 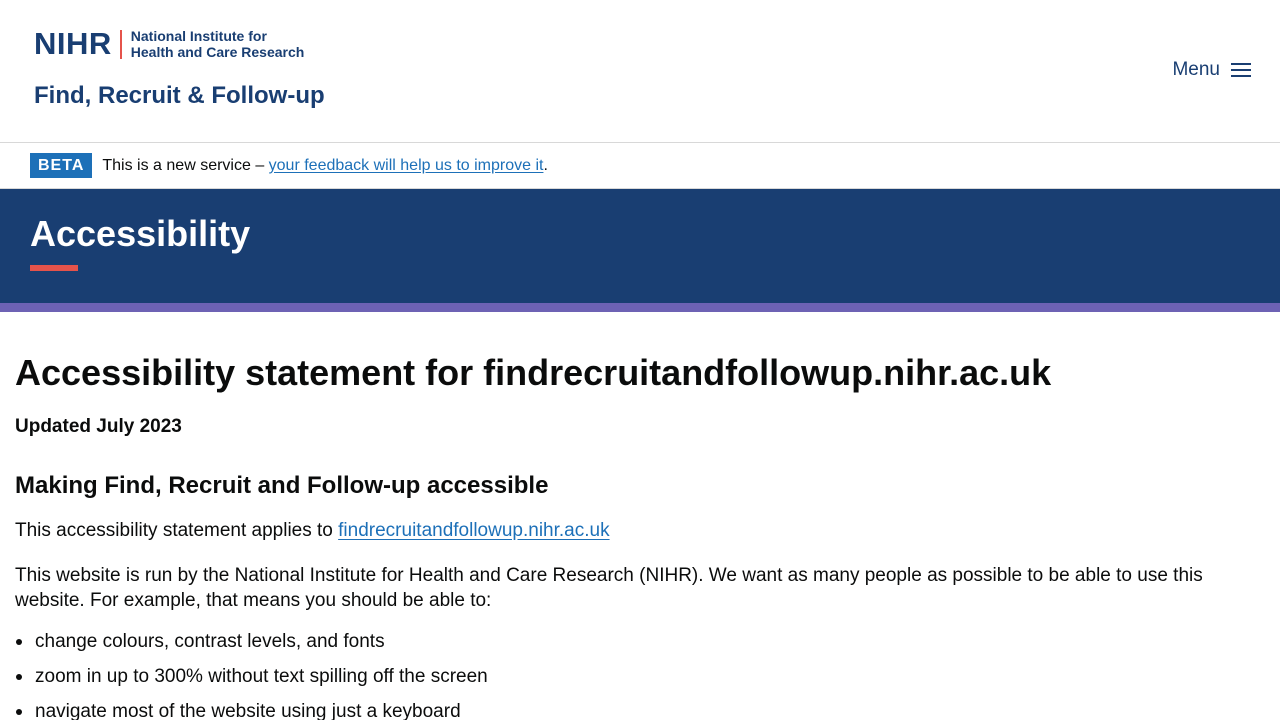 I want to click on beta-tag: BETA, so click(x=61, y=165).